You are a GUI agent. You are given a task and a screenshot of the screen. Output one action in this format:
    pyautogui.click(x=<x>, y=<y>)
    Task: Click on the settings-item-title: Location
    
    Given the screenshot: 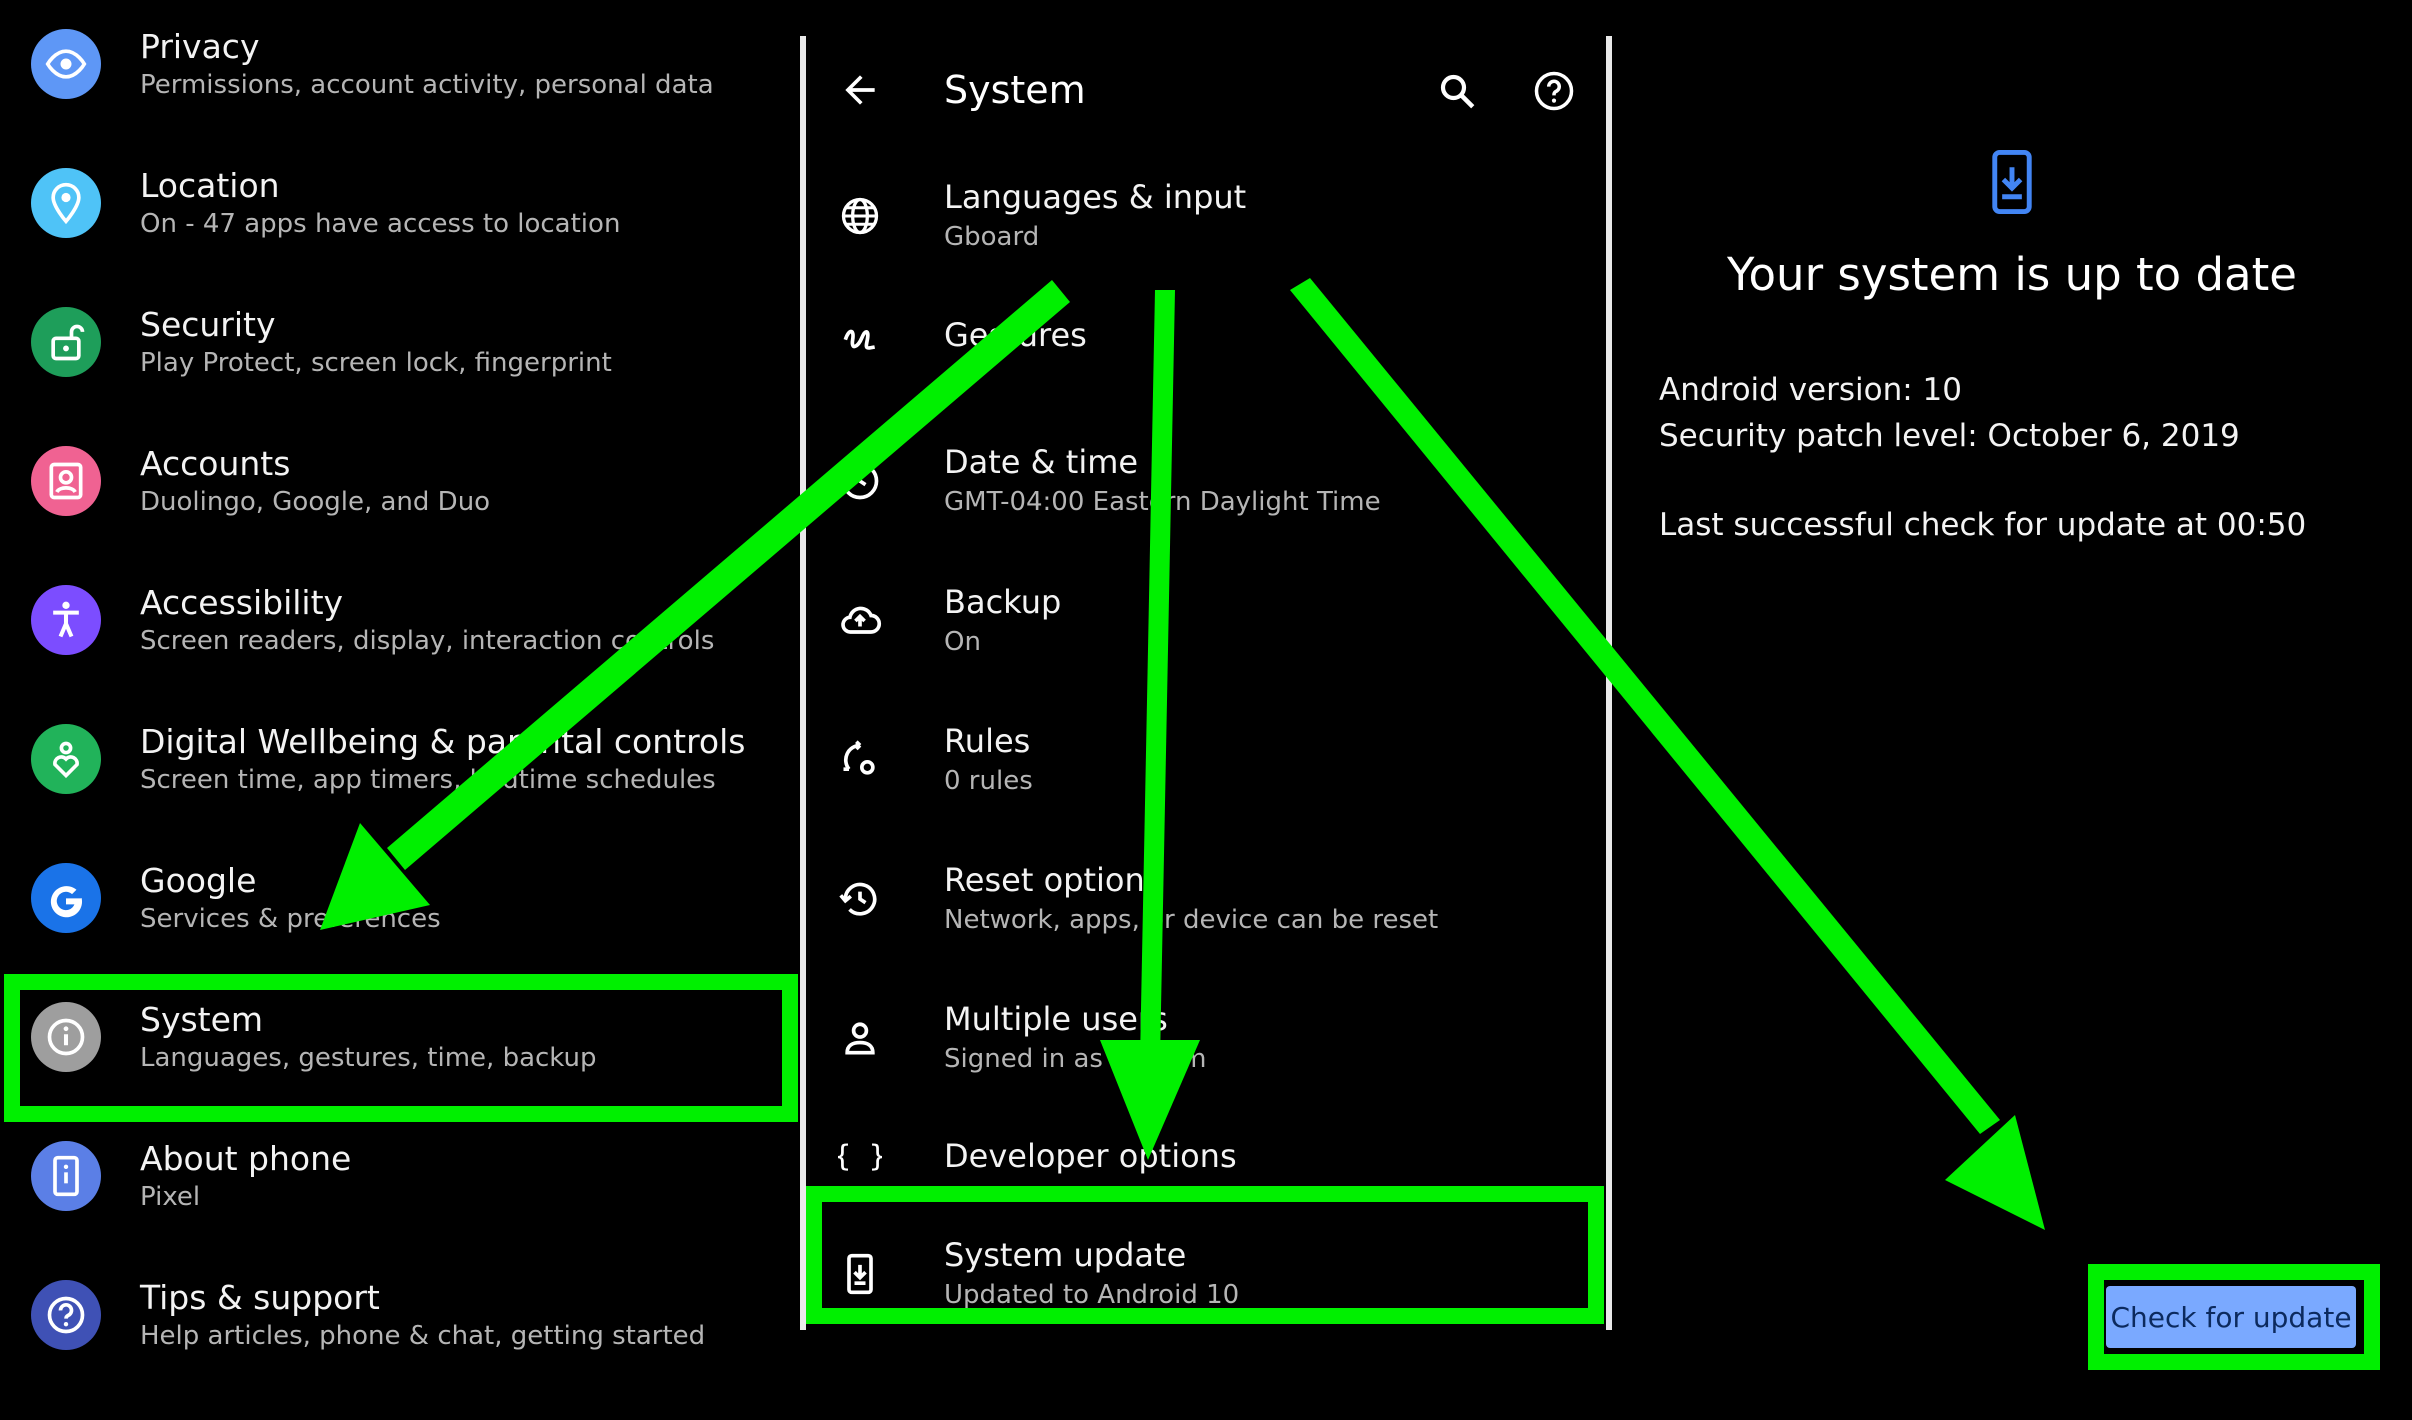 What is the action you would take?
    pyautogui.click(x=210, y=185)
    